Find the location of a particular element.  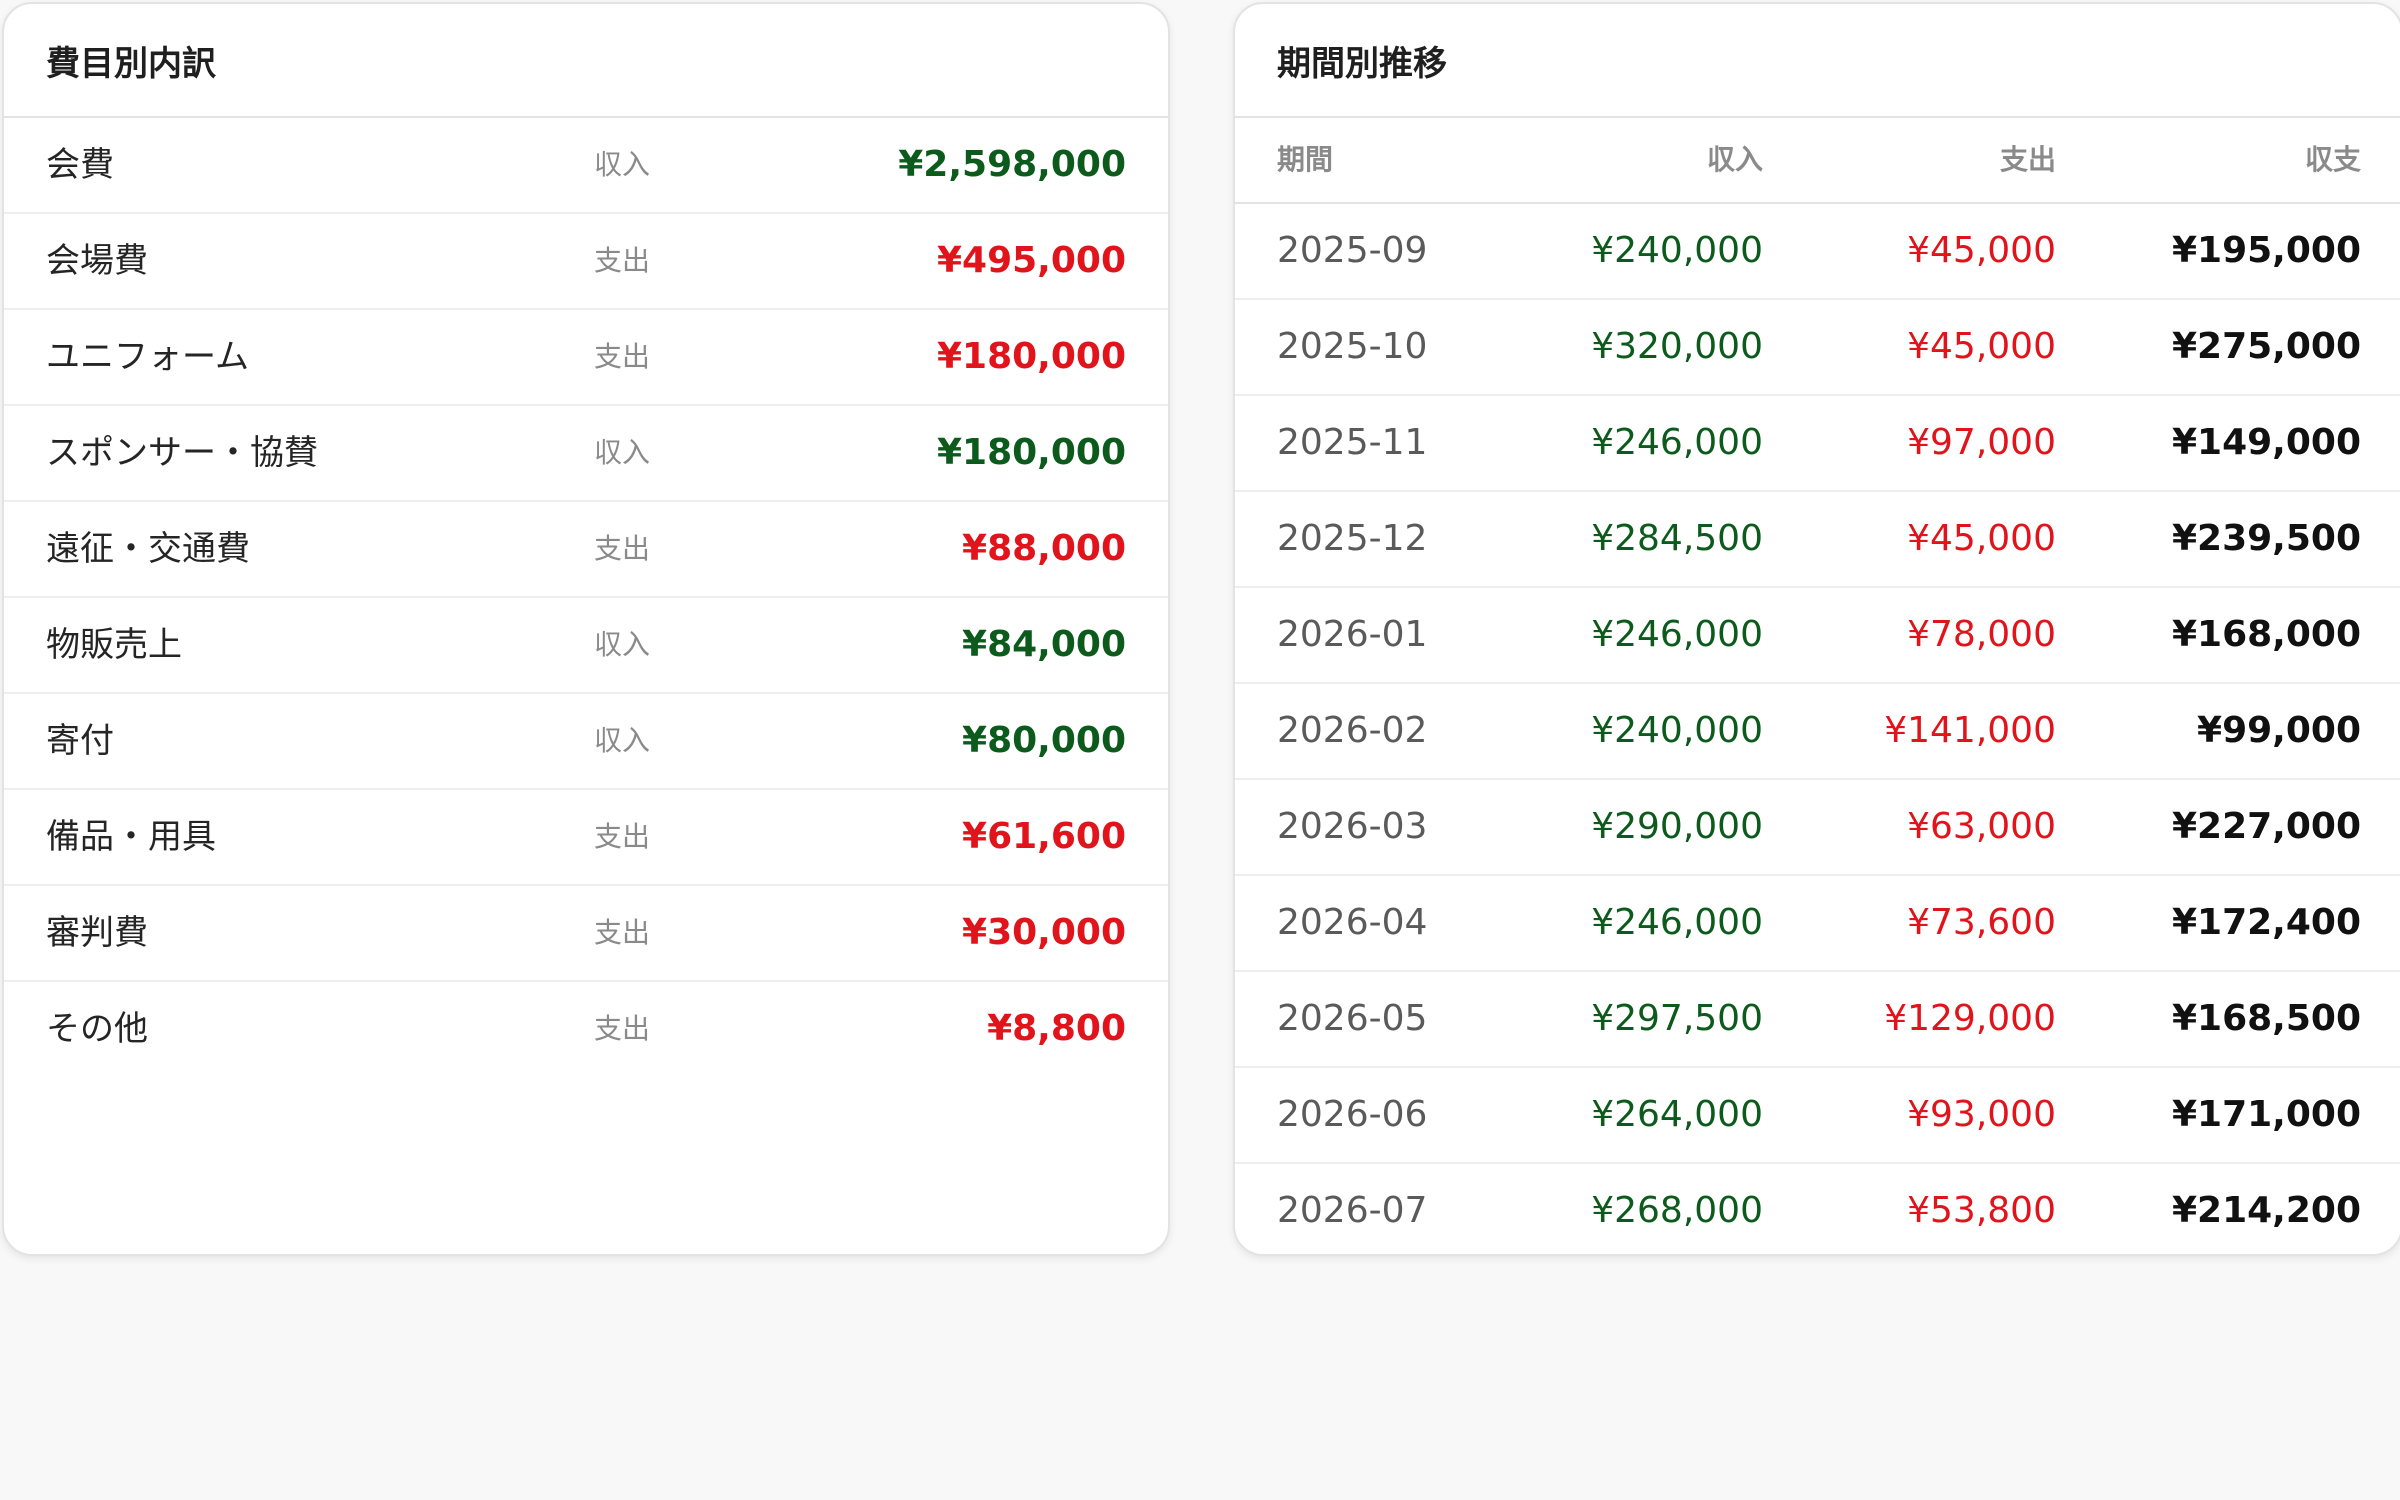

item-label: 遠征・交通費 is located at coordinates (148, 549).